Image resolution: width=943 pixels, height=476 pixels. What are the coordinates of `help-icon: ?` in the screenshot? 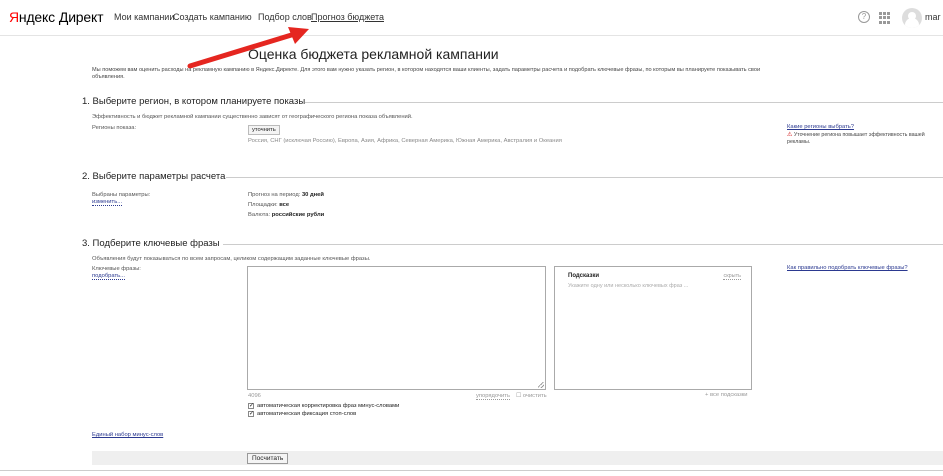 It's located at (864, 17).